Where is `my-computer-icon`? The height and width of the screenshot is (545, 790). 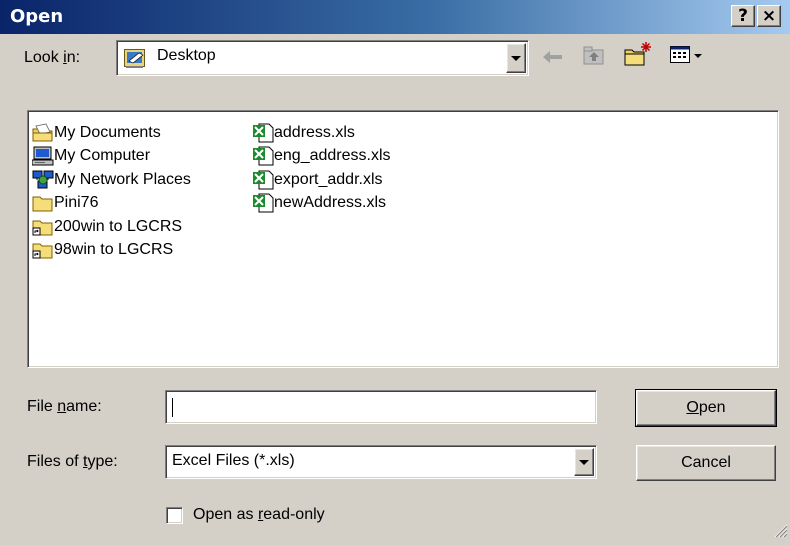 my-computer-icon is located at coordinates (42, 156).